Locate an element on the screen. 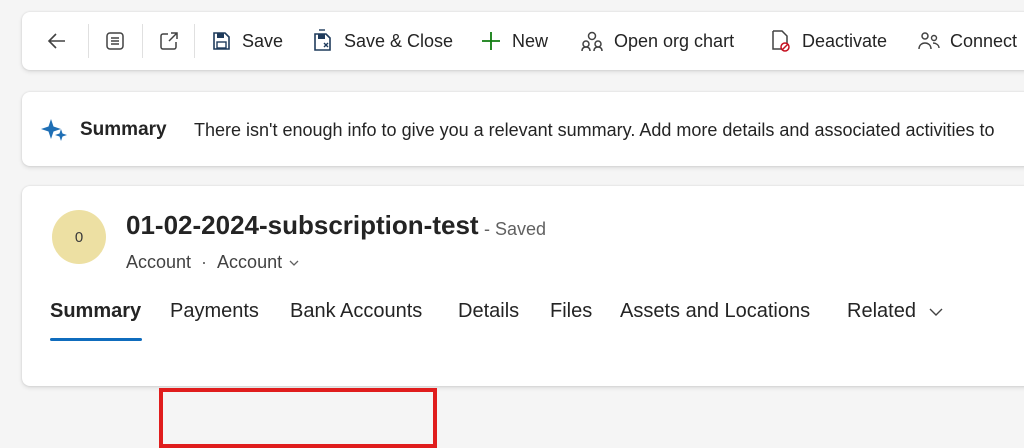 Image resolution: width=1024 pixels, height=448 pixels. save-status: - Saved is located at coordinates (515, 229).